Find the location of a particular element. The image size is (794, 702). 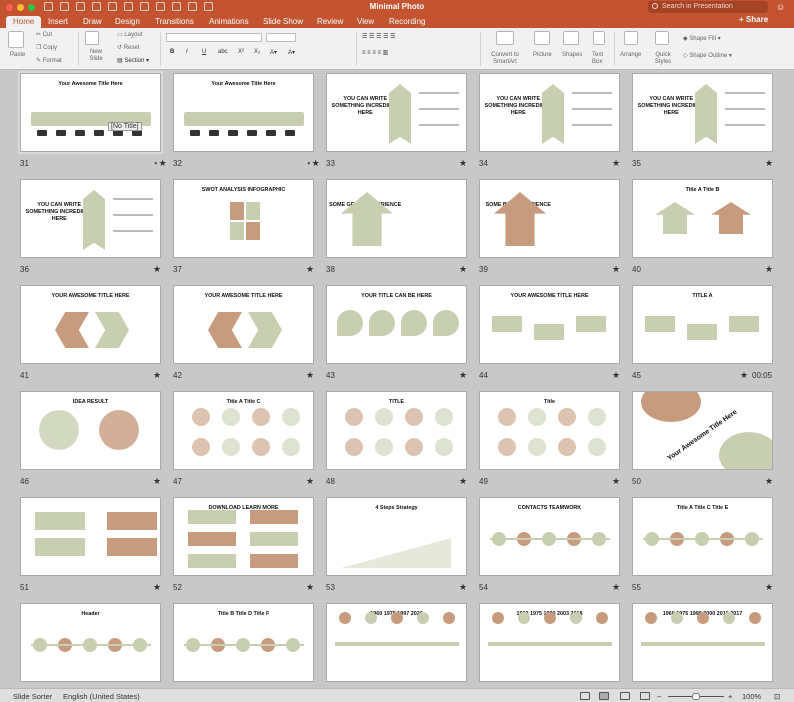

slide-thumbnail: TITLE A is located at coordinates (702, 324).